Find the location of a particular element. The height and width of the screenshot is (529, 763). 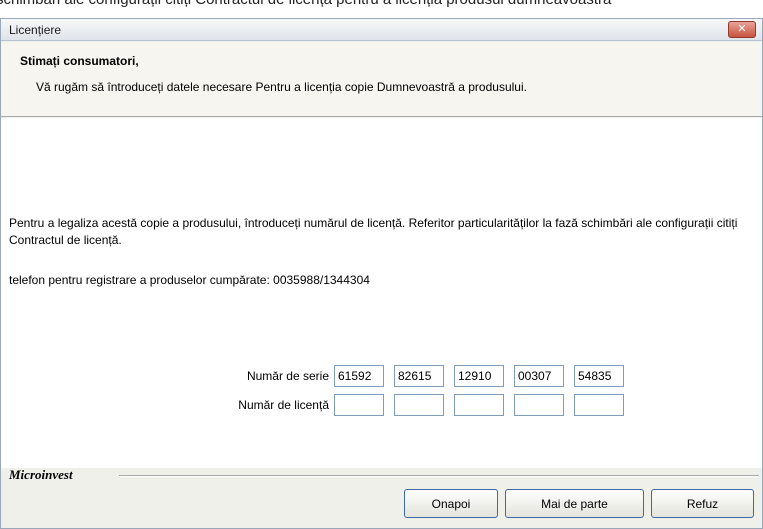

title-bar: Licențiere ✕ is located at coordinates (381, 30).